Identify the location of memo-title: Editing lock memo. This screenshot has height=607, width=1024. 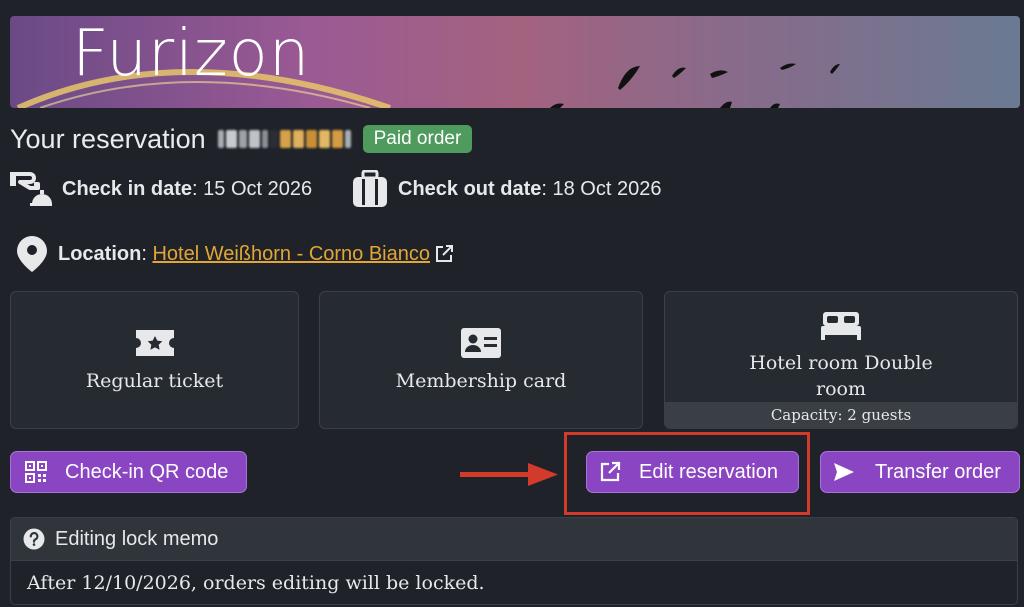
(137, 538).